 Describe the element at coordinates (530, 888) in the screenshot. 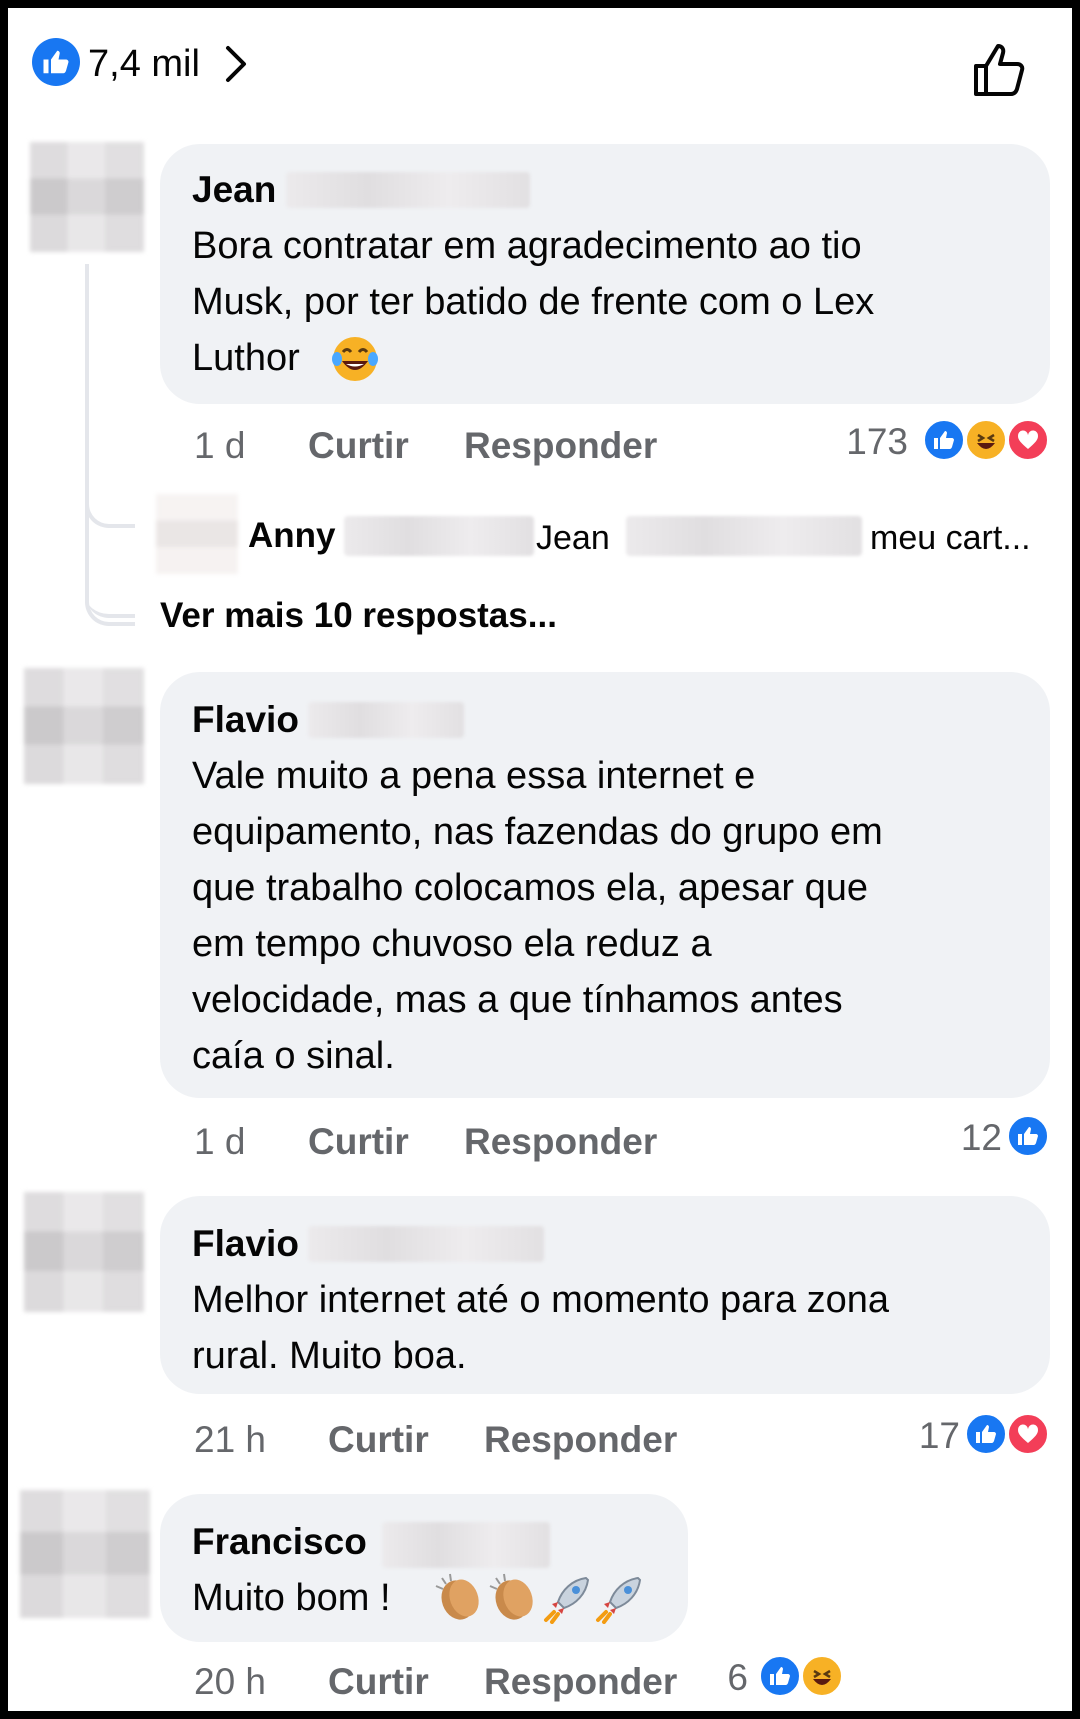

I see `comment-text-line: que trabalho colocamos ela, apesar que` at that location.